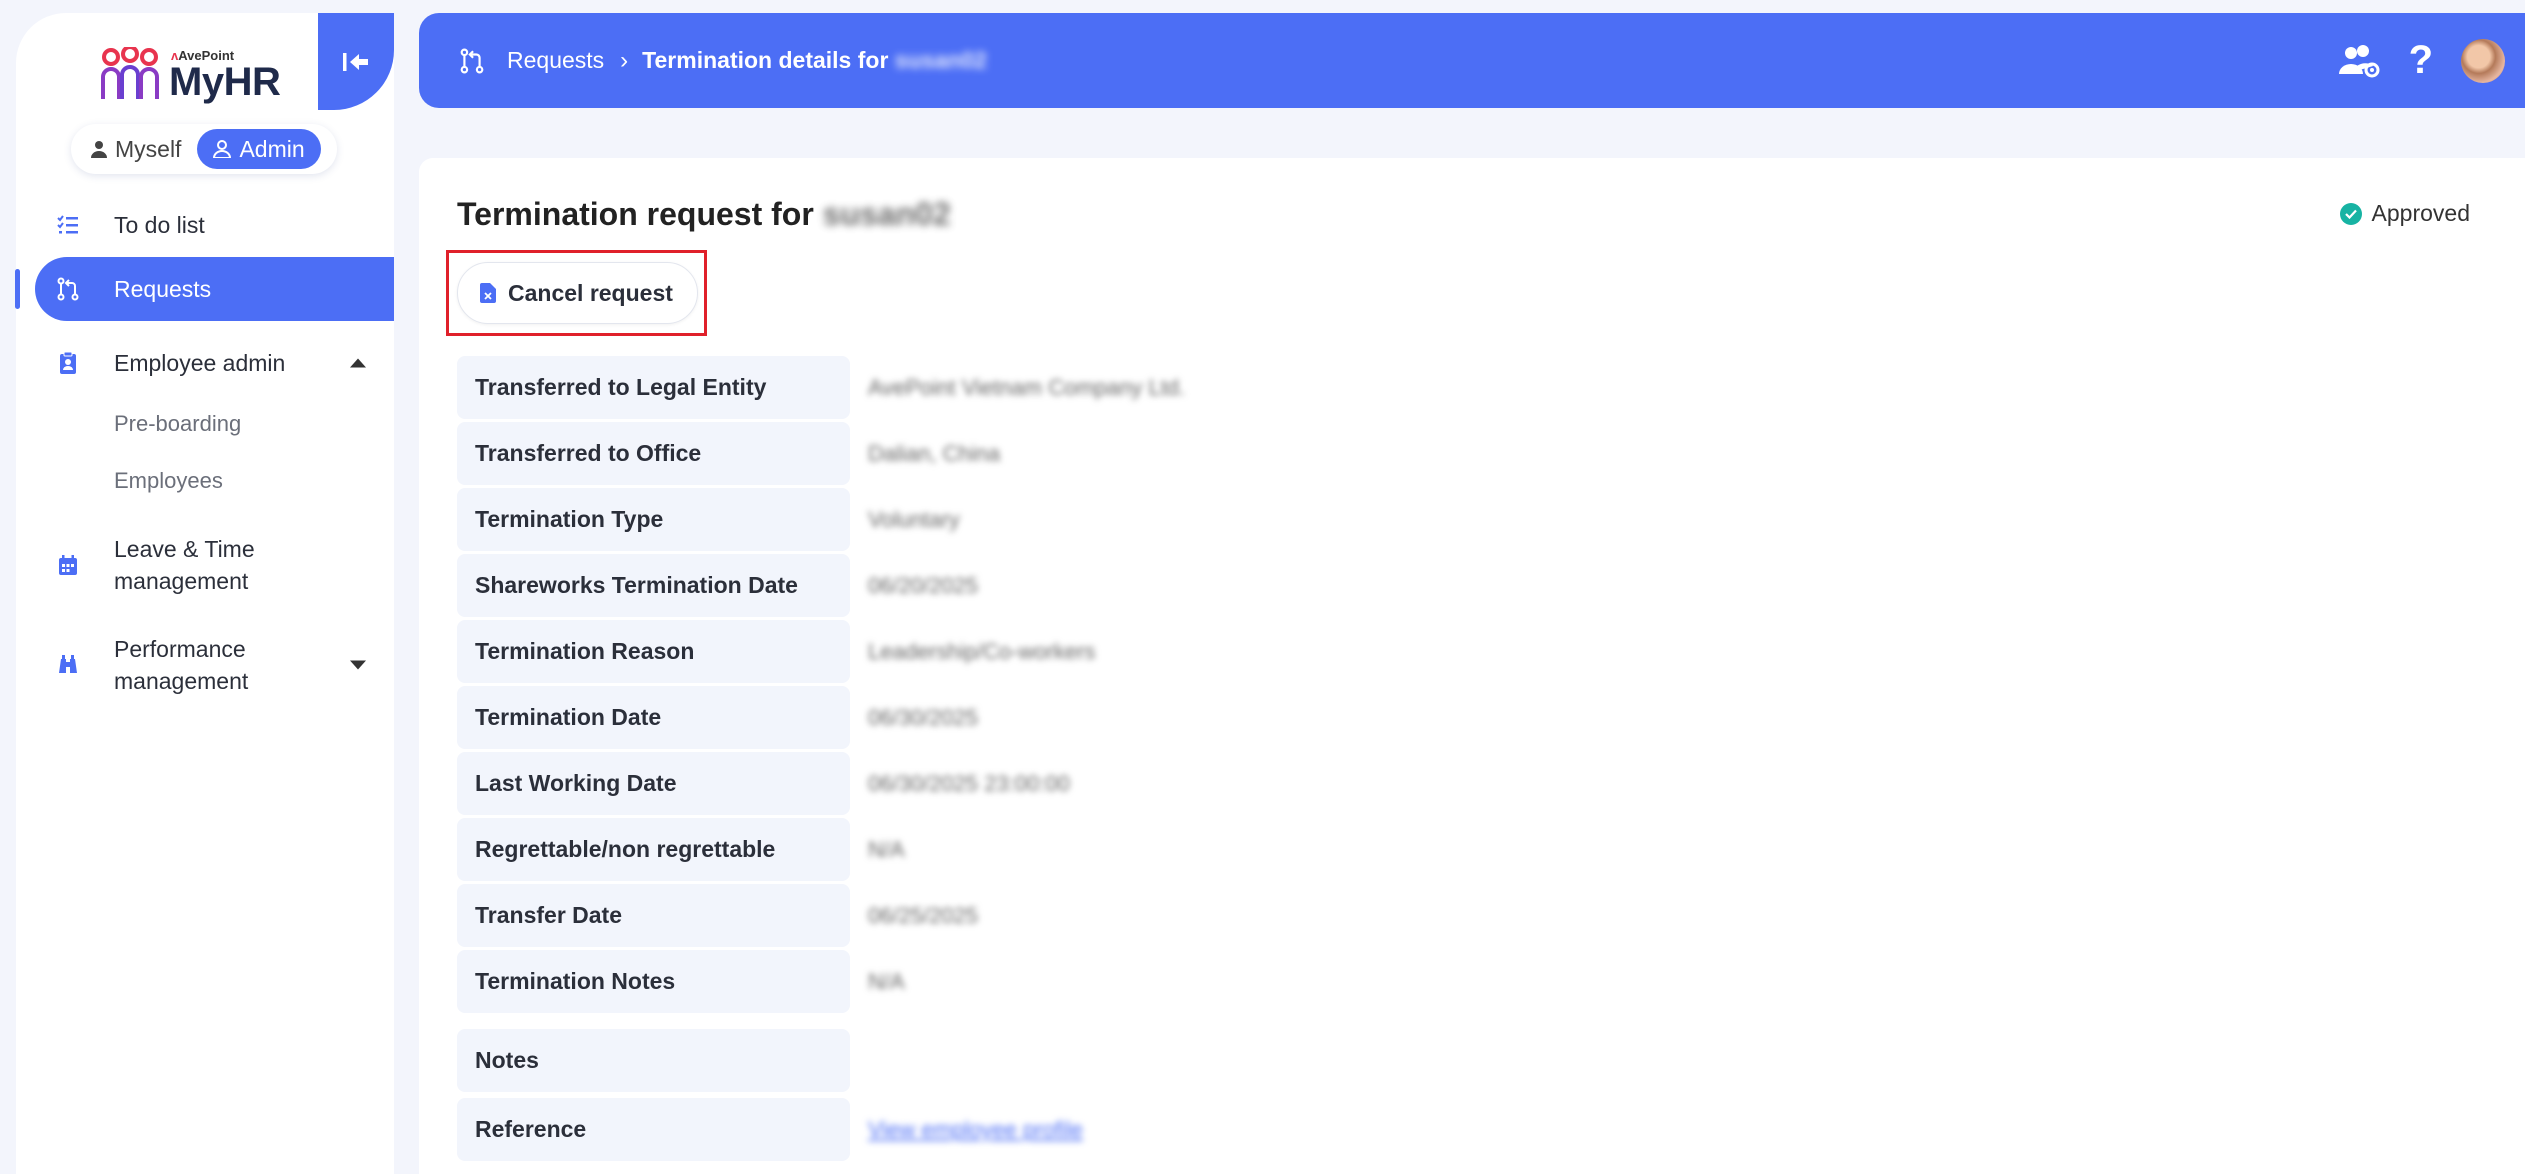  Describe the element at coordinates (68, 664) in the screenshot. I see `binoculars-icon` at that location.